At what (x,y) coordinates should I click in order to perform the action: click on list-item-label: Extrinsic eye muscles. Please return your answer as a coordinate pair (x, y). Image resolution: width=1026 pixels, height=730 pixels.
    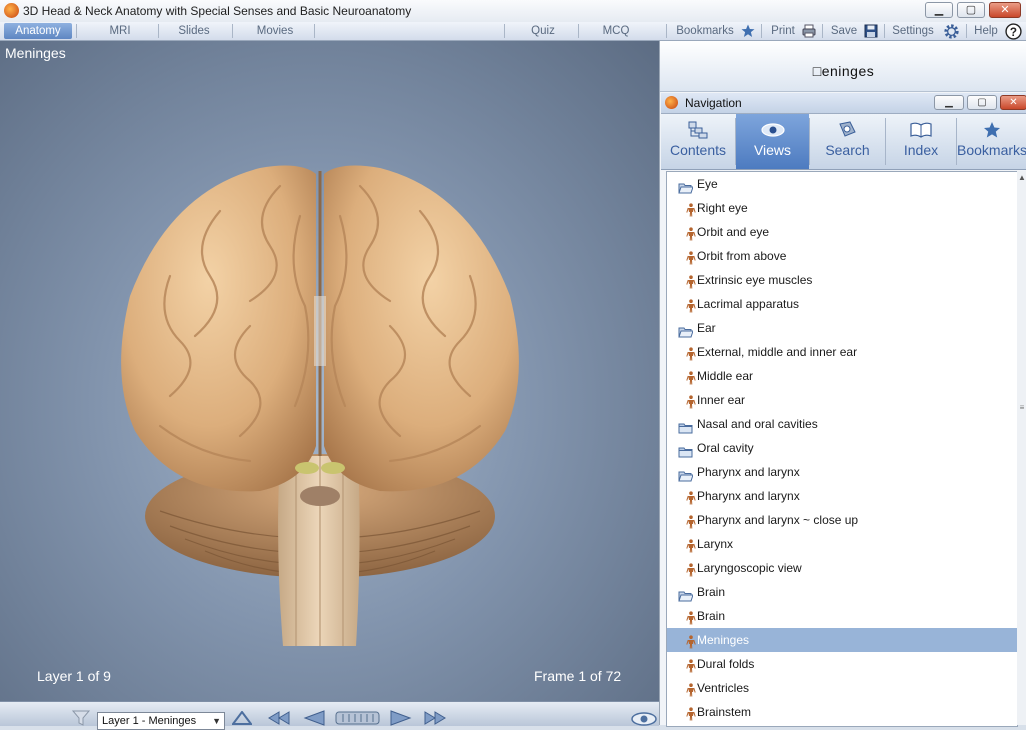
    Looking at the image, I should click on (755, 280).